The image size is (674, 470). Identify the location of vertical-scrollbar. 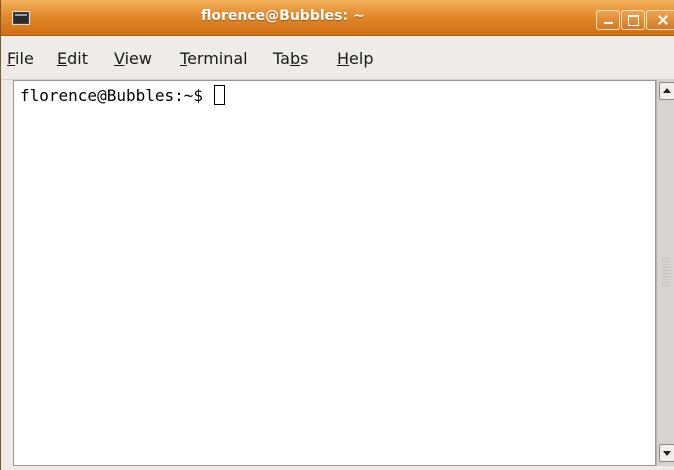
(665, 273).